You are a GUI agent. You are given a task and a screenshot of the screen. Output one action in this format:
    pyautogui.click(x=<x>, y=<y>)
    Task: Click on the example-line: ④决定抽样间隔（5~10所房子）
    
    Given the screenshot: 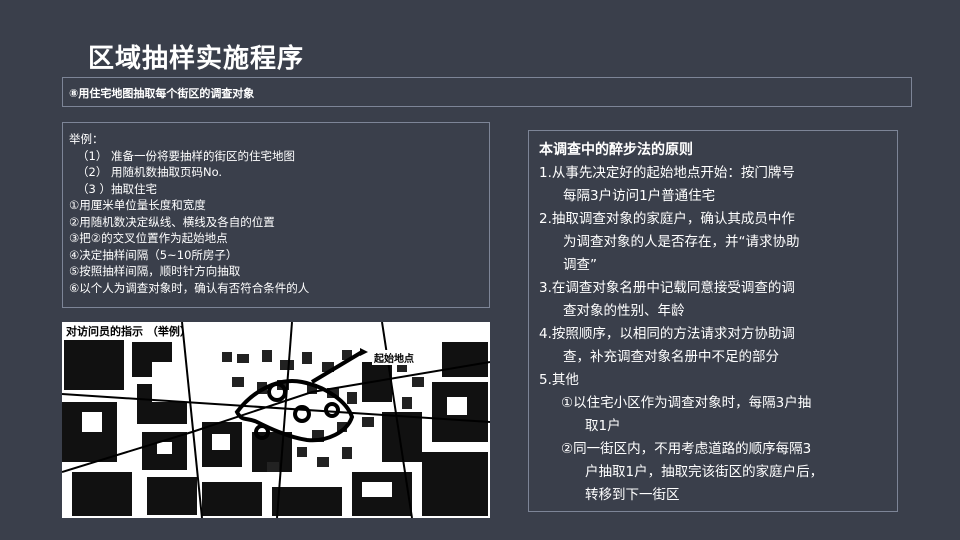 What is the action you would take?
    pyautogui.click(x=153, y=254)
    